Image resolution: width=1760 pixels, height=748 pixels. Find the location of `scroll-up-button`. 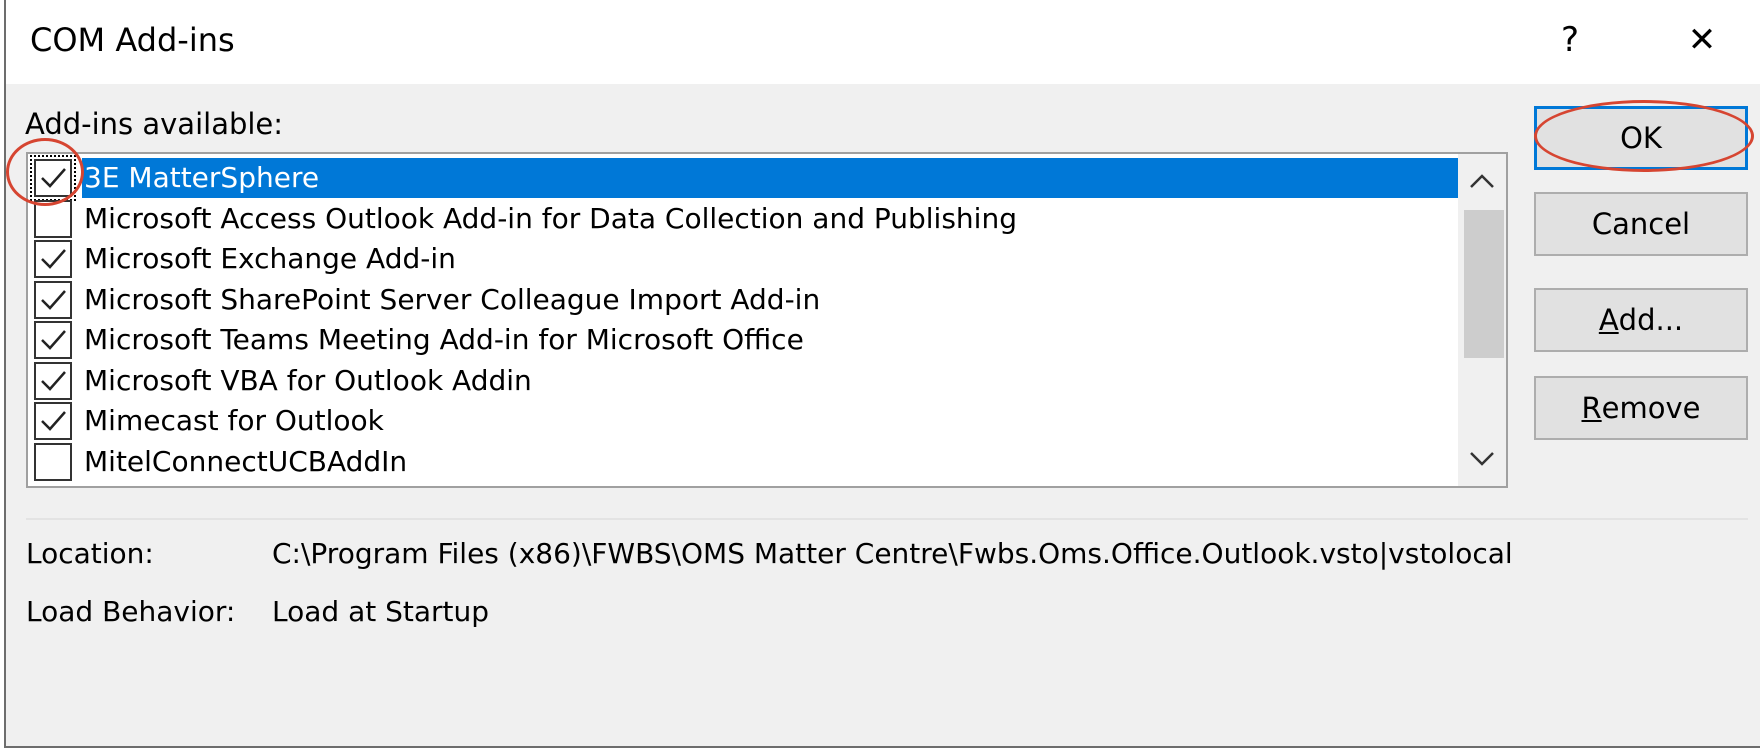

scroll-up-button is located at coordinates (1482, 181).